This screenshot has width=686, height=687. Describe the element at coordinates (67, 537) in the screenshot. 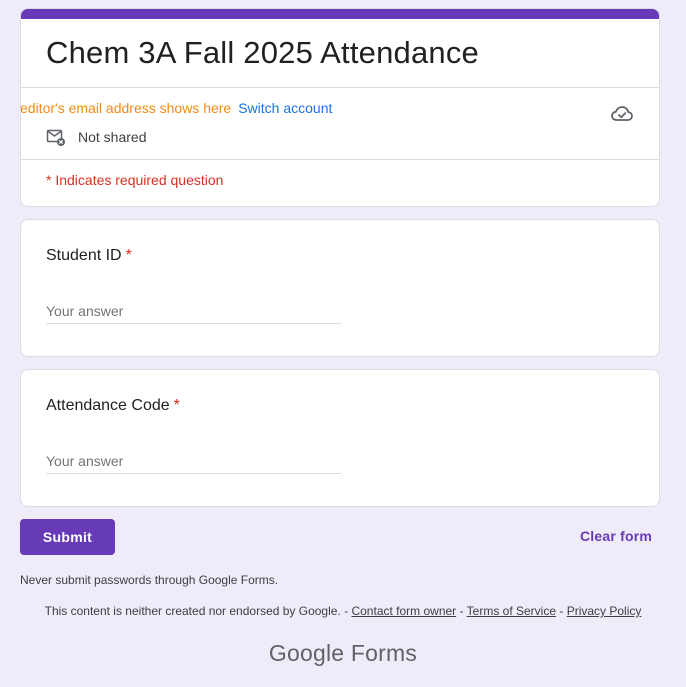

I see `submit-button: Submit` at that location.